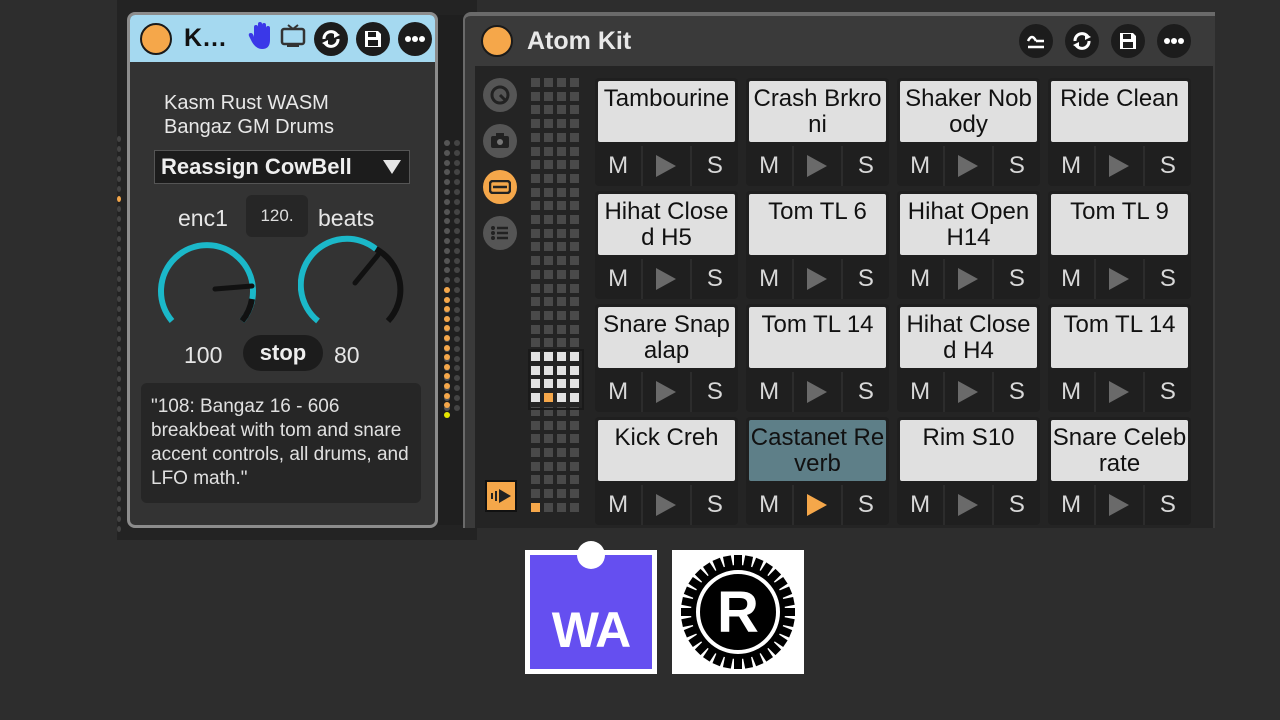 The width and height of the screenshot is (1280, 720). I want to click on pad-view-icon, so click(500, 187).